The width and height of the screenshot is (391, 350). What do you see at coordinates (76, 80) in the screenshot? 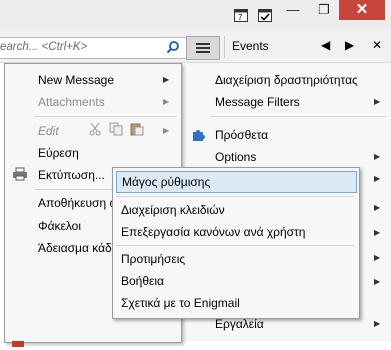
I see `menu-item-new-message: New Message` at bounding box center [76, 80].